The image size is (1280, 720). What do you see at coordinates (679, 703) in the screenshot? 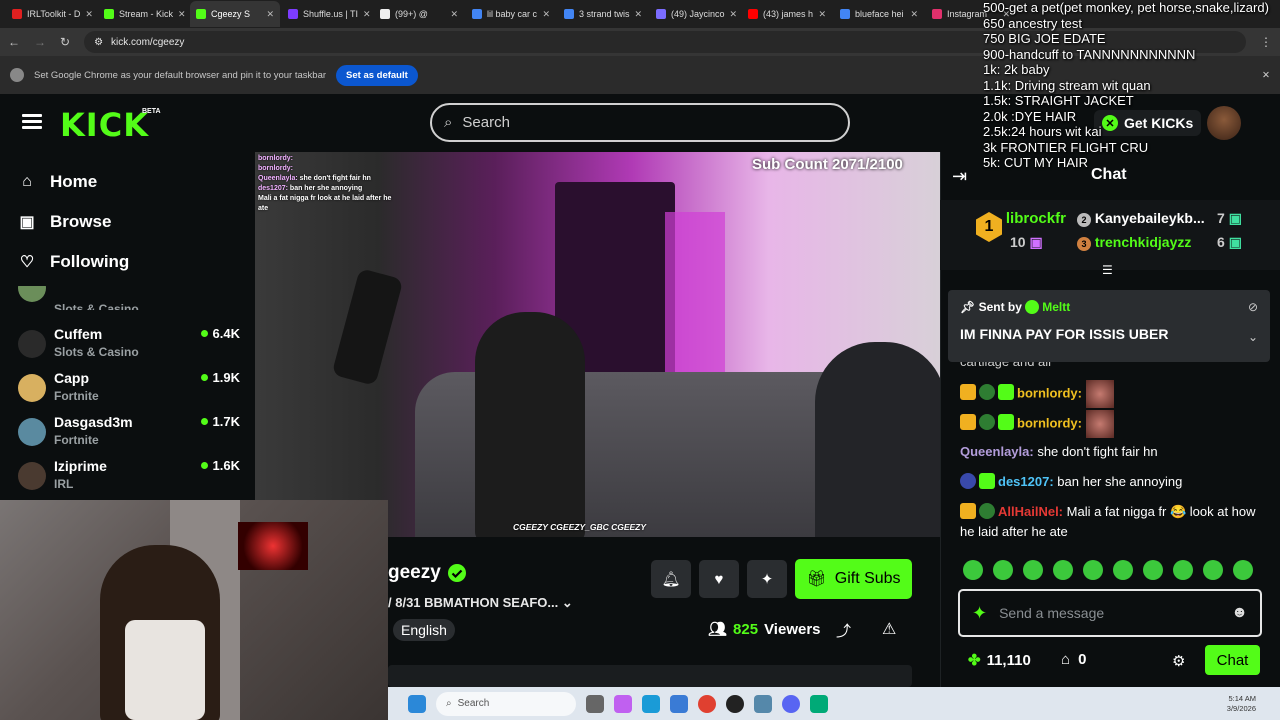
I see `store-app-icon` at bounding box center [679, 703].